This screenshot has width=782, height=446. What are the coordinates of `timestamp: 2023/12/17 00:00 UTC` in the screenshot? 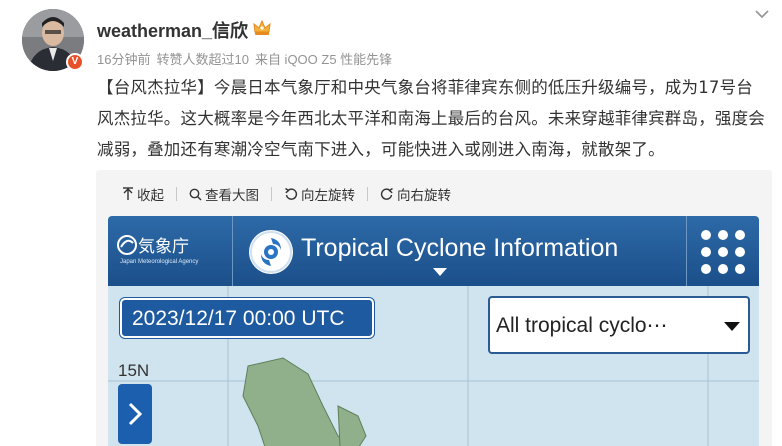 It's located at (238, 318).